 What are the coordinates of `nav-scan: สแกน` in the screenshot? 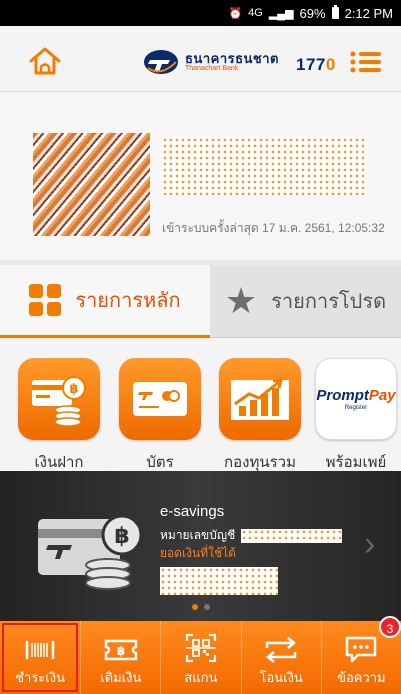 It's located at (200, 657).